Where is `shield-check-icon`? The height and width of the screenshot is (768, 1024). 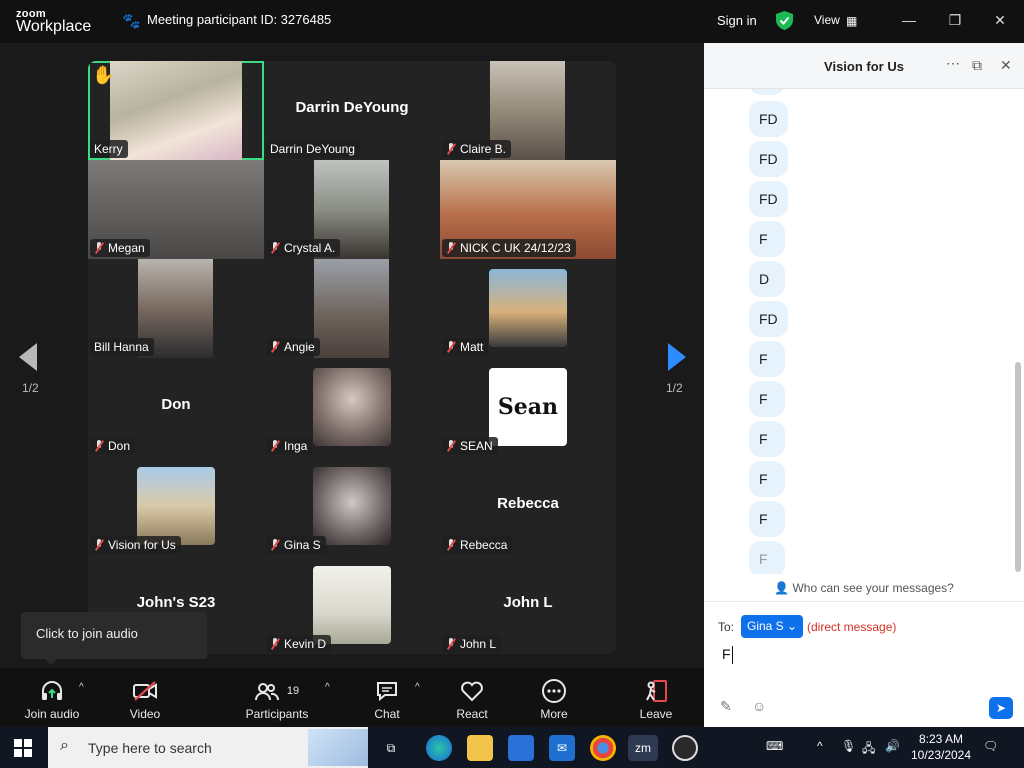
shield-check-icon is located at coordinates (784, 20).